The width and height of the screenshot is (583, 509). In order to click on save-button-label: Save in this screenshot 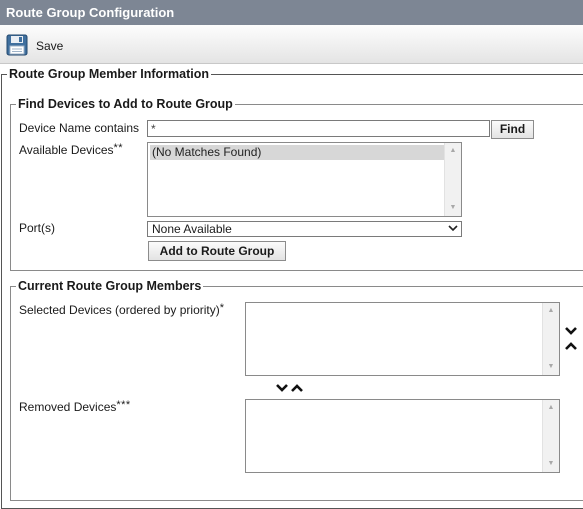, I will do `click(50, 46)`.